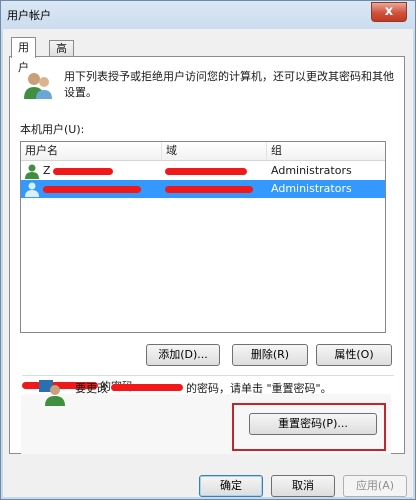 Image resolution: width=416 pixels, height=500 pixels. I want to click on instructions-suffix: 的密码，请单击 "重置密码"。, so click(259, 388).